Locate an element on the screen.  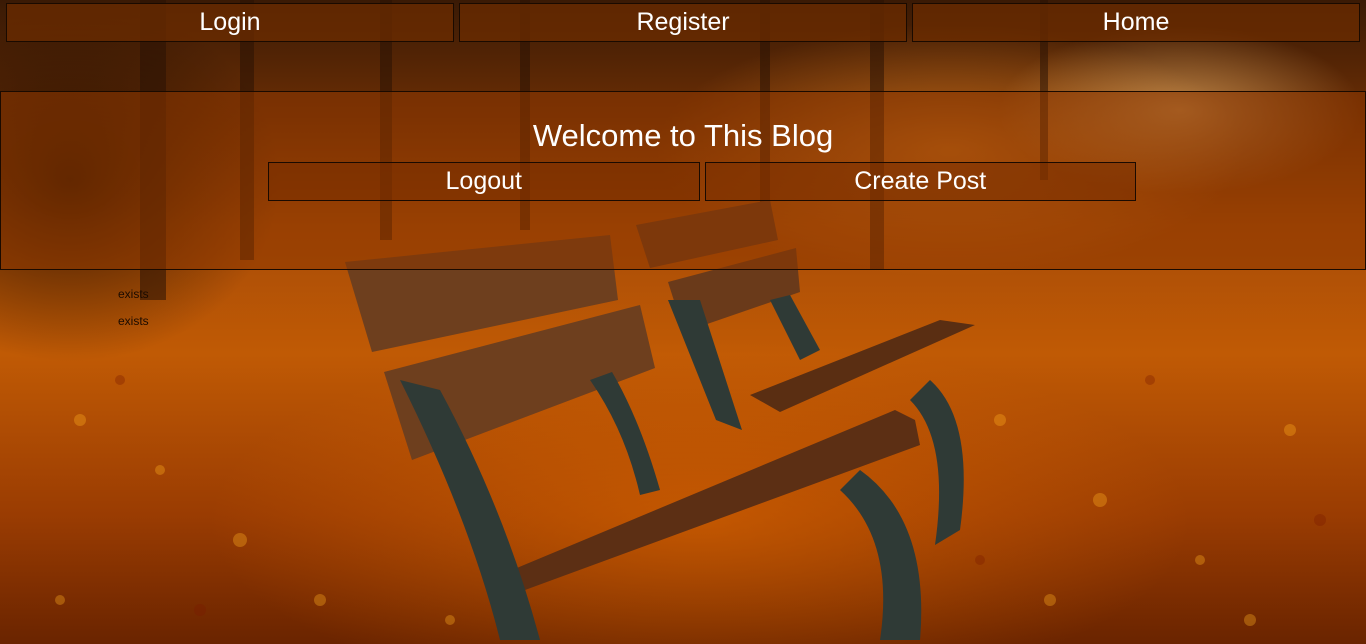
top-navigation: Login Register Home is located at coordinates (683, 22).